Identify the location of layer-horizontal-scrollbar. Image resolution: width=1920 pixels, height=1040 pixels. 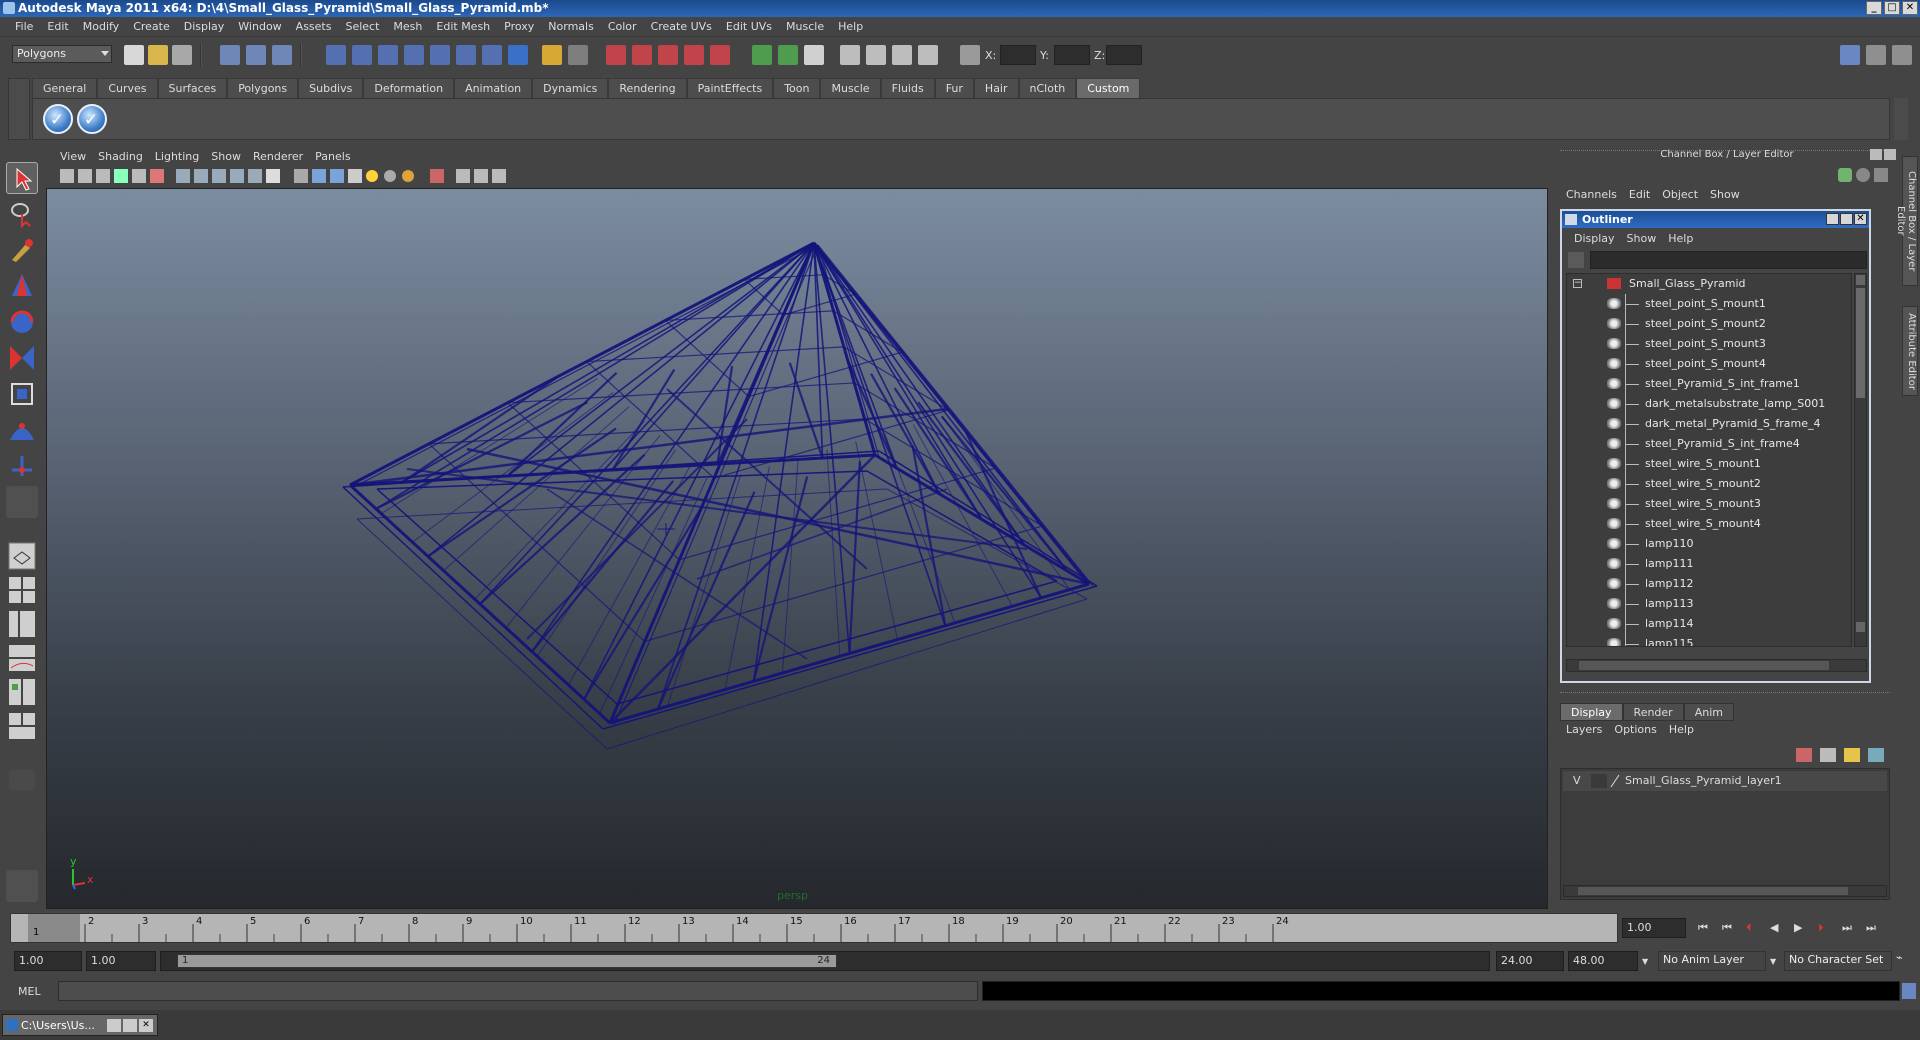
(1725, 891).